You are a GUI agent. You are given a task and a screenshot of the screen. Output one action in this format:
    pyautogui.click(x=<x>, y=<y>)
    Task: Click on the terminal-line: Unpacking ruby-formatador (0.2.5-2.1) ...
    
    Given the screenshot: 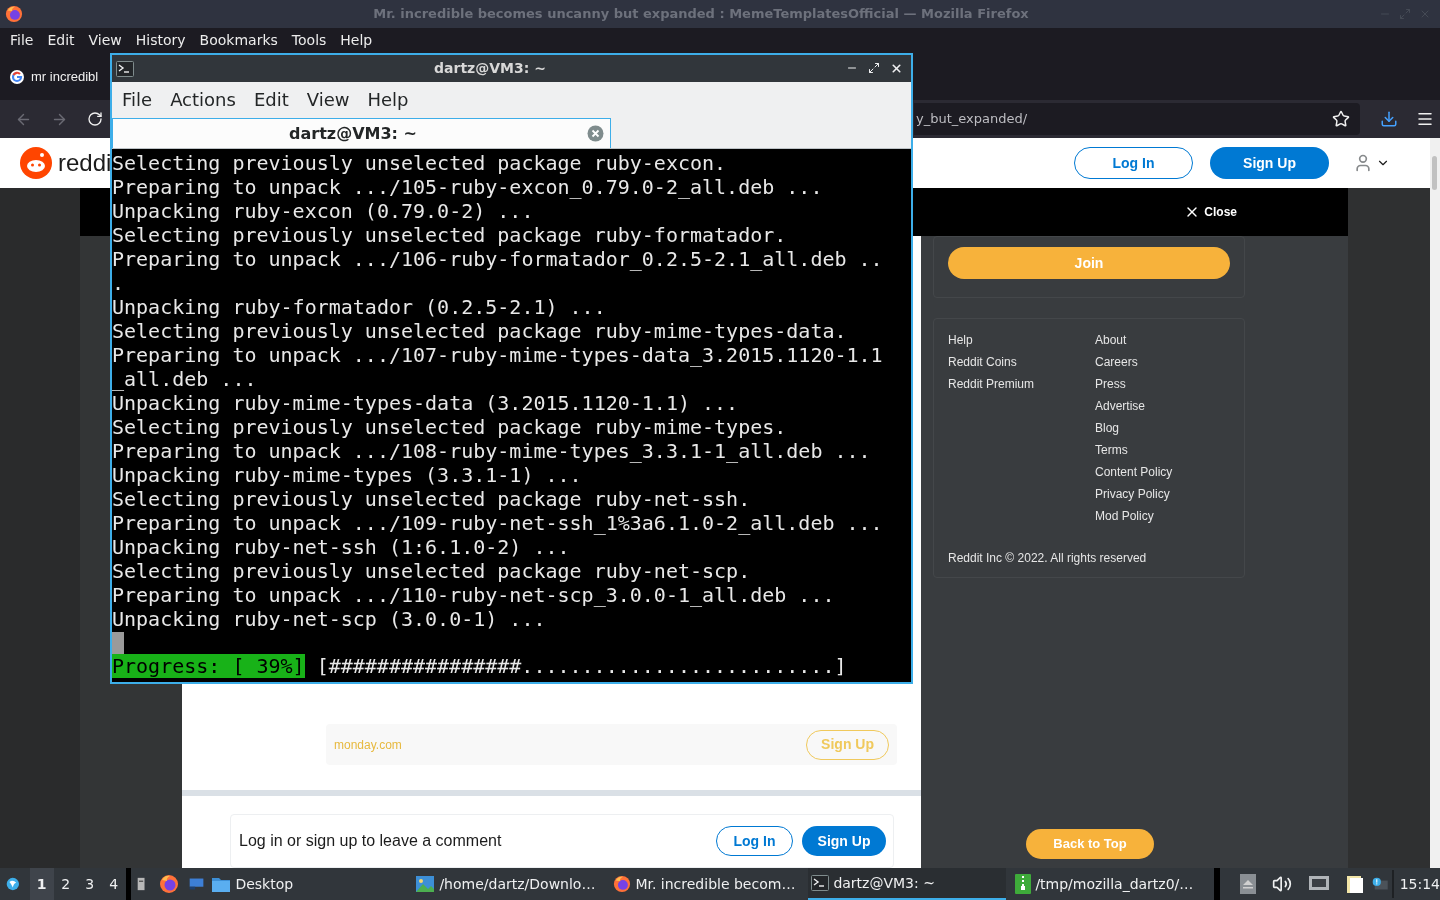 What is the action you would take?
    pyautogui.click(x=359, y=307)
    